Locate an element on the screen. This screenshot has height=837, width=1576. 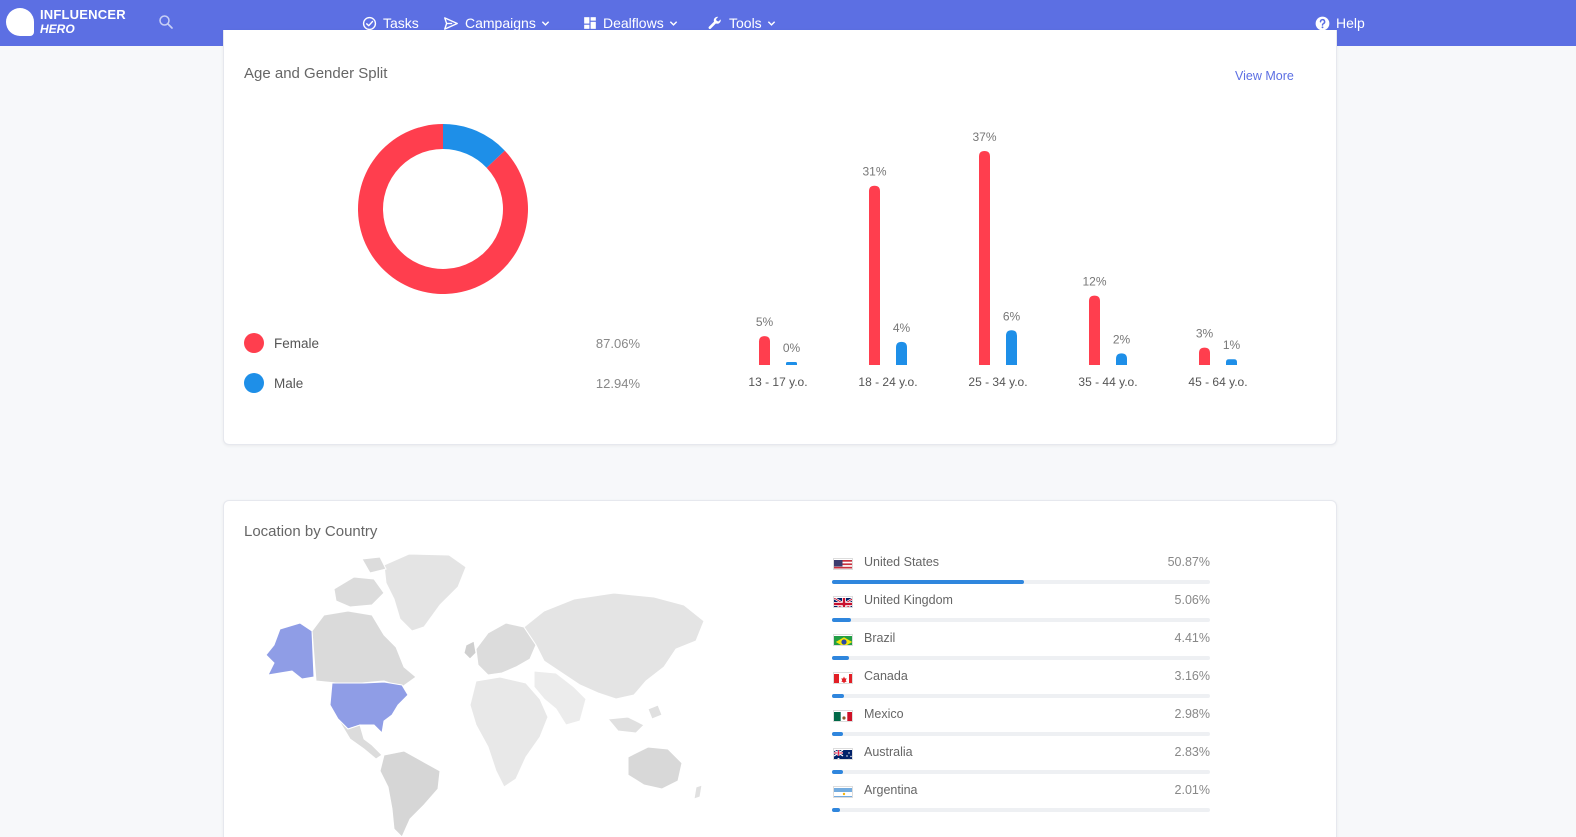
nav-campaigns-label: Campaigns is located at coordinates (500, 23).